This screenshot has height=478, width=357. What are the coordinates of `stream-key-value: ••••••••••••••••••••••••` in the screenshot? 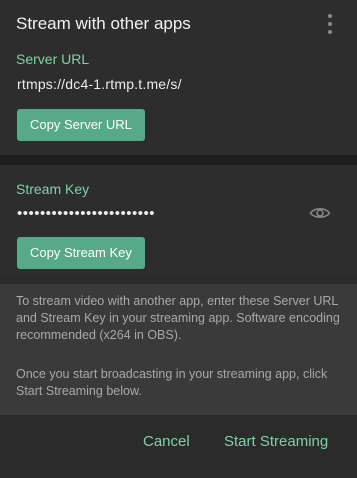 It's located at (86, 213).